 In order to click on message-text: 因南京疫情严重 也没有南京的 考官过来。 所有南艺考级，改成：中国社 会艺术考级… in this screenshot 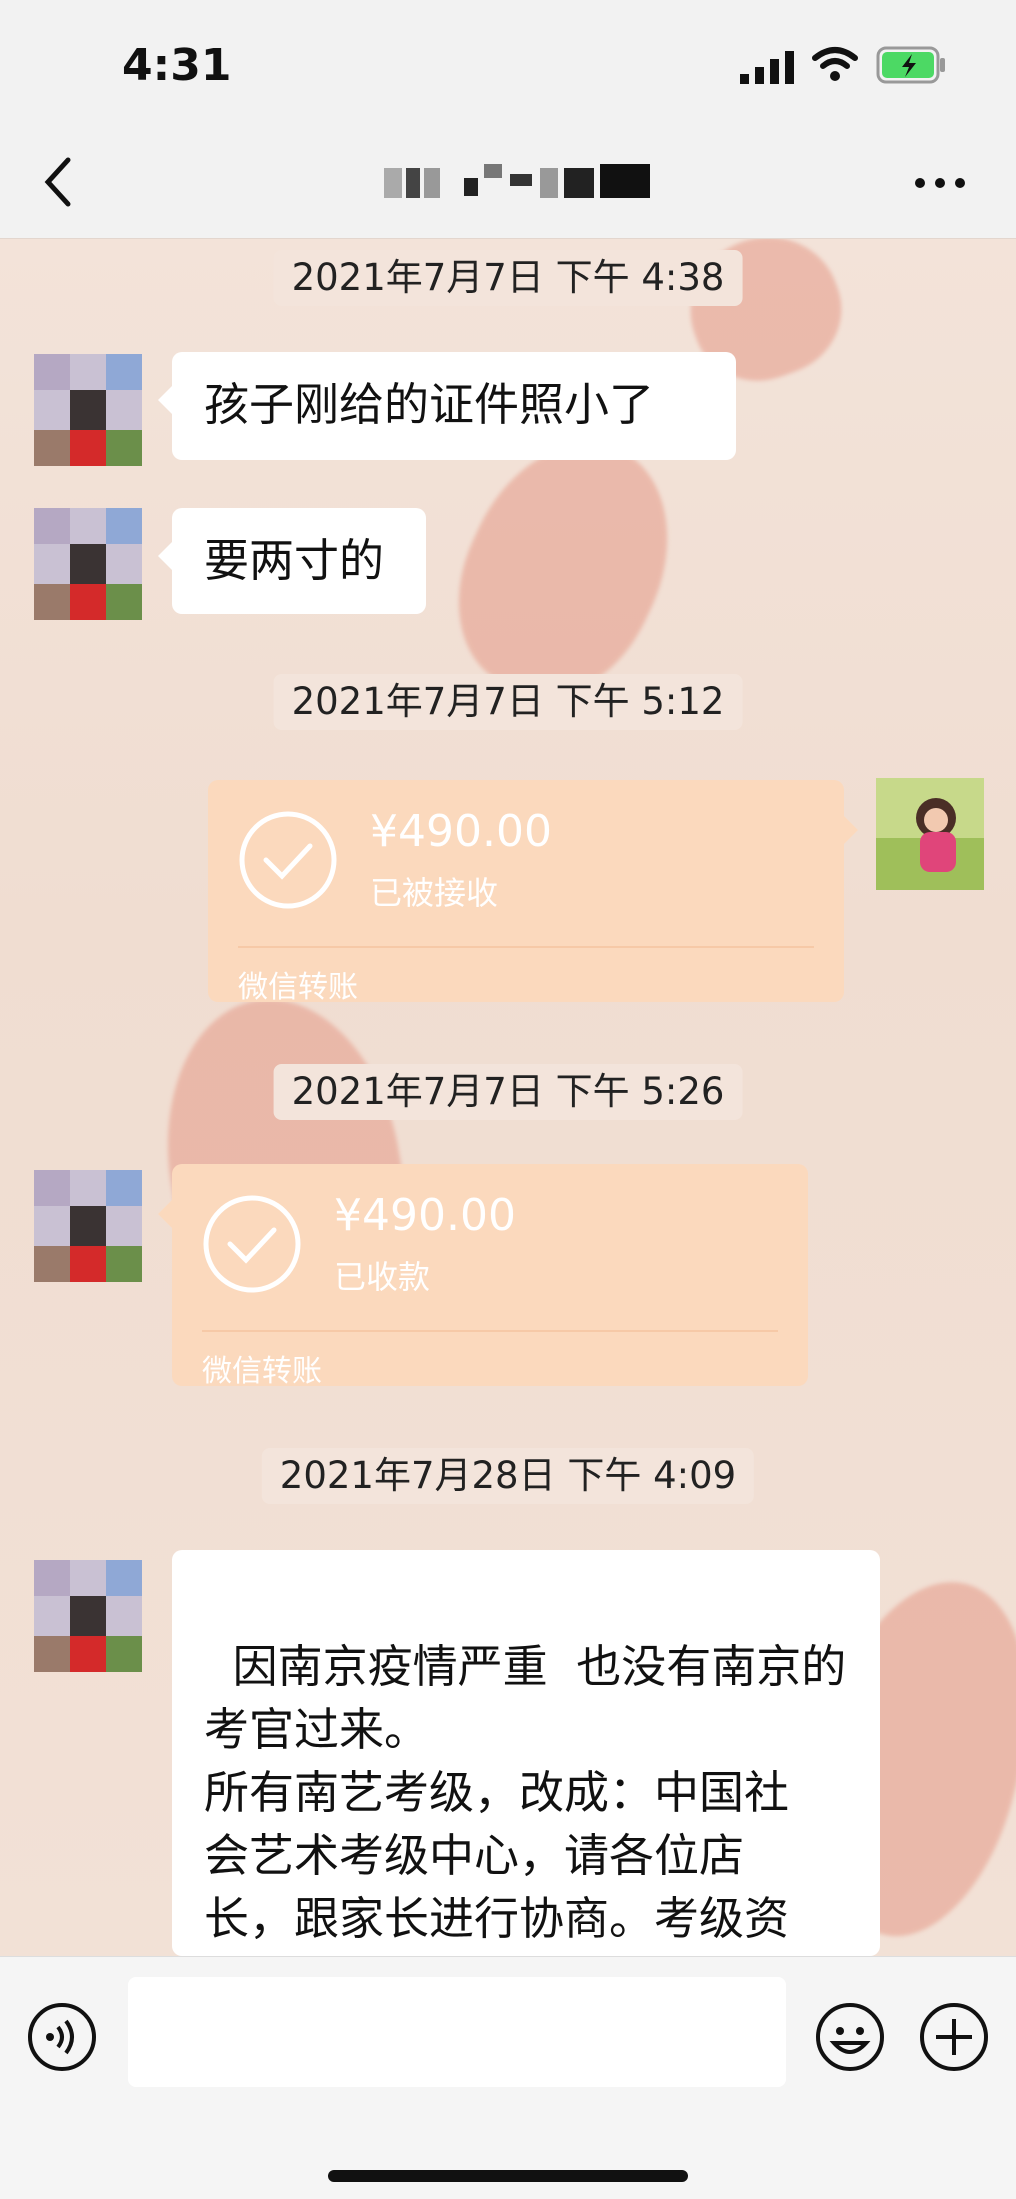, I will do `click(525, 1798)`.